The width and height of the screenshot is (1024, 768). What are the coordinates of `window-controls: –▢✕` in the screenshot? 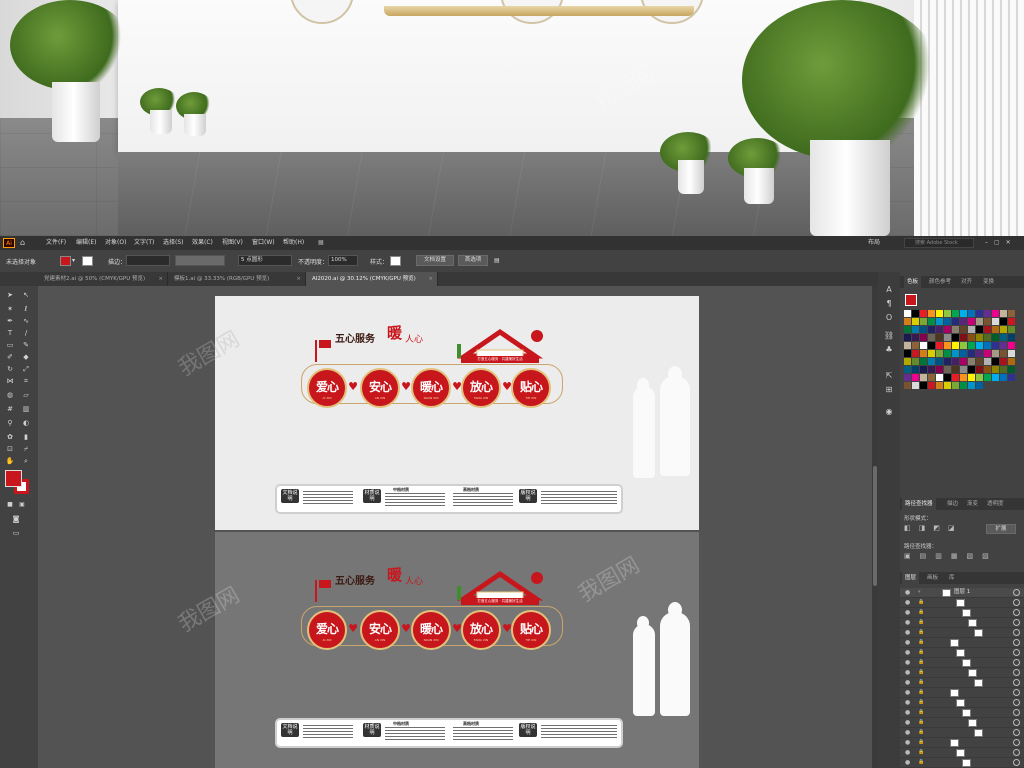 It's located at (1001, 243).